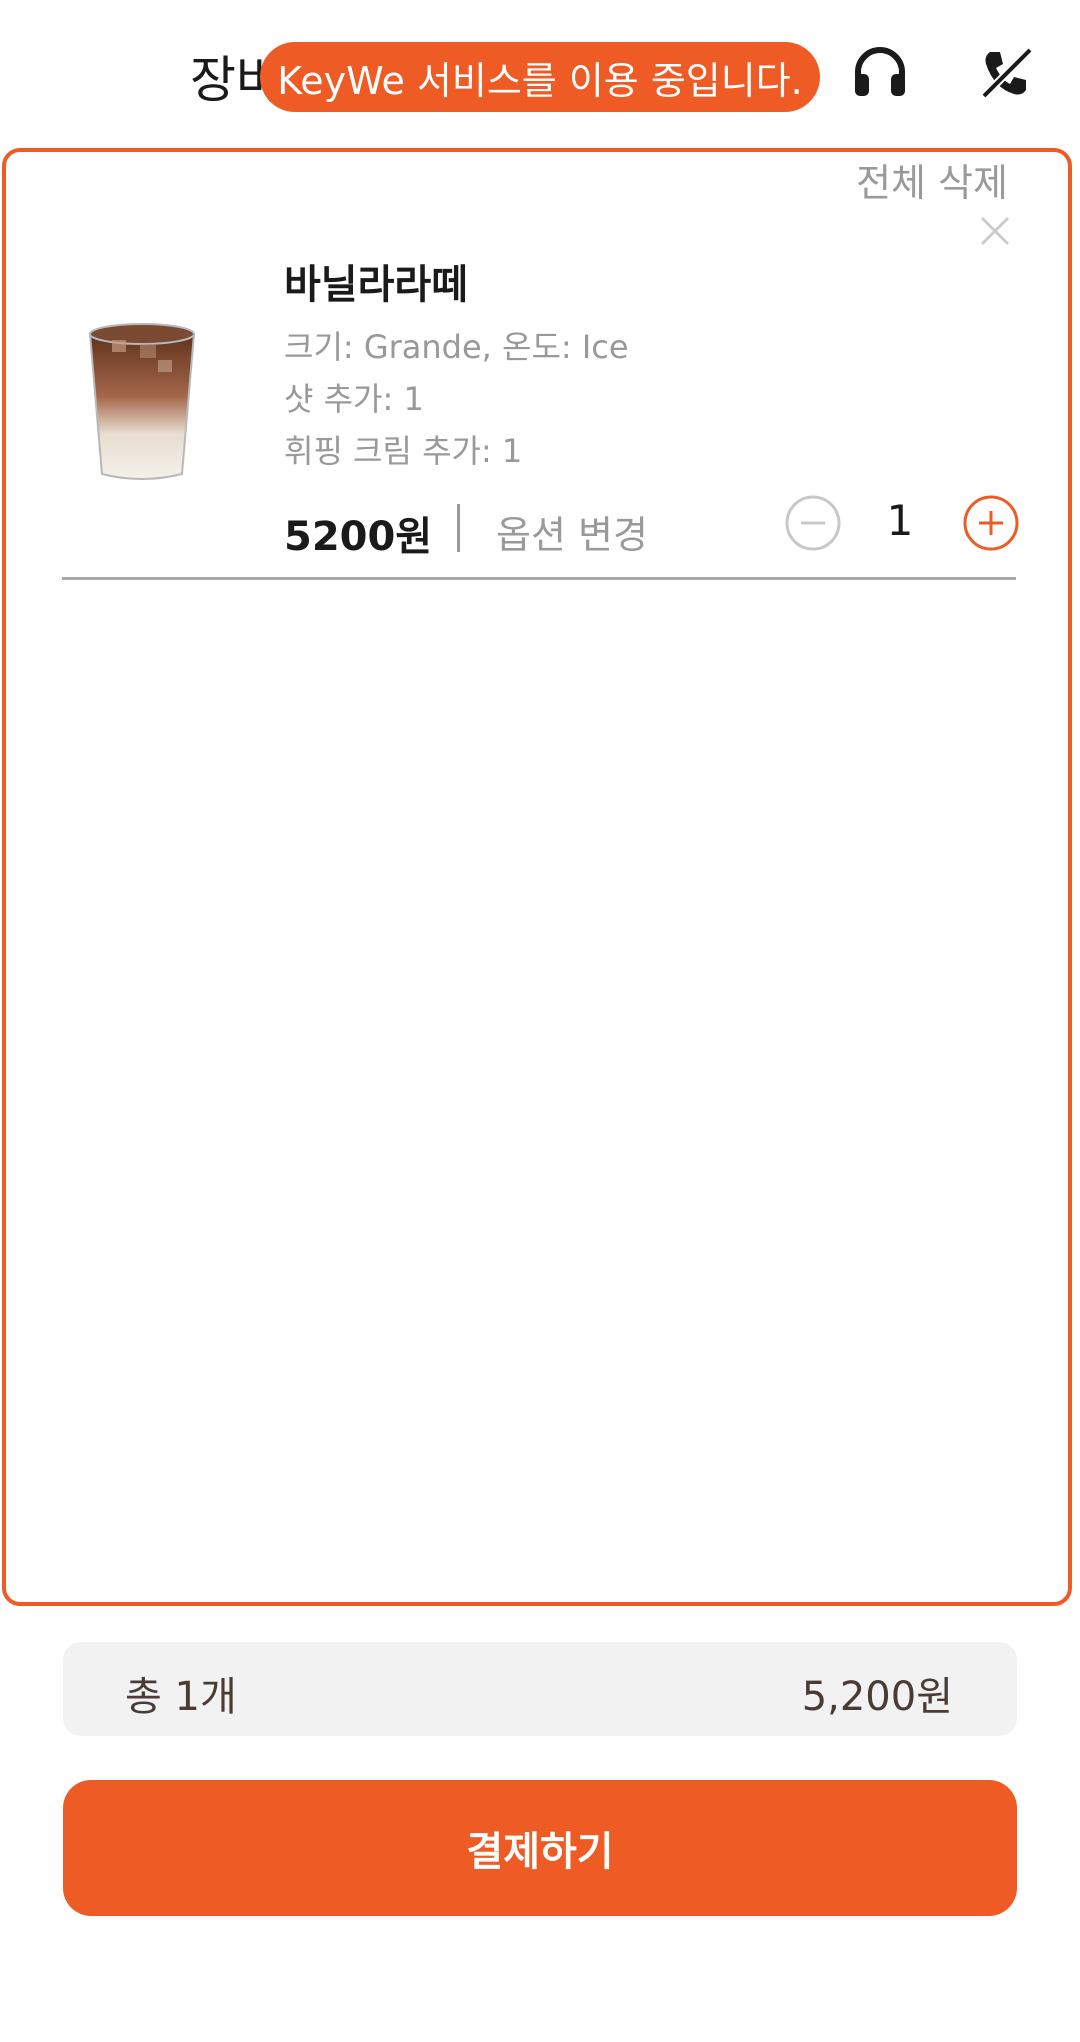  I want to click on decrease-quantity-button, so click(813, 523).